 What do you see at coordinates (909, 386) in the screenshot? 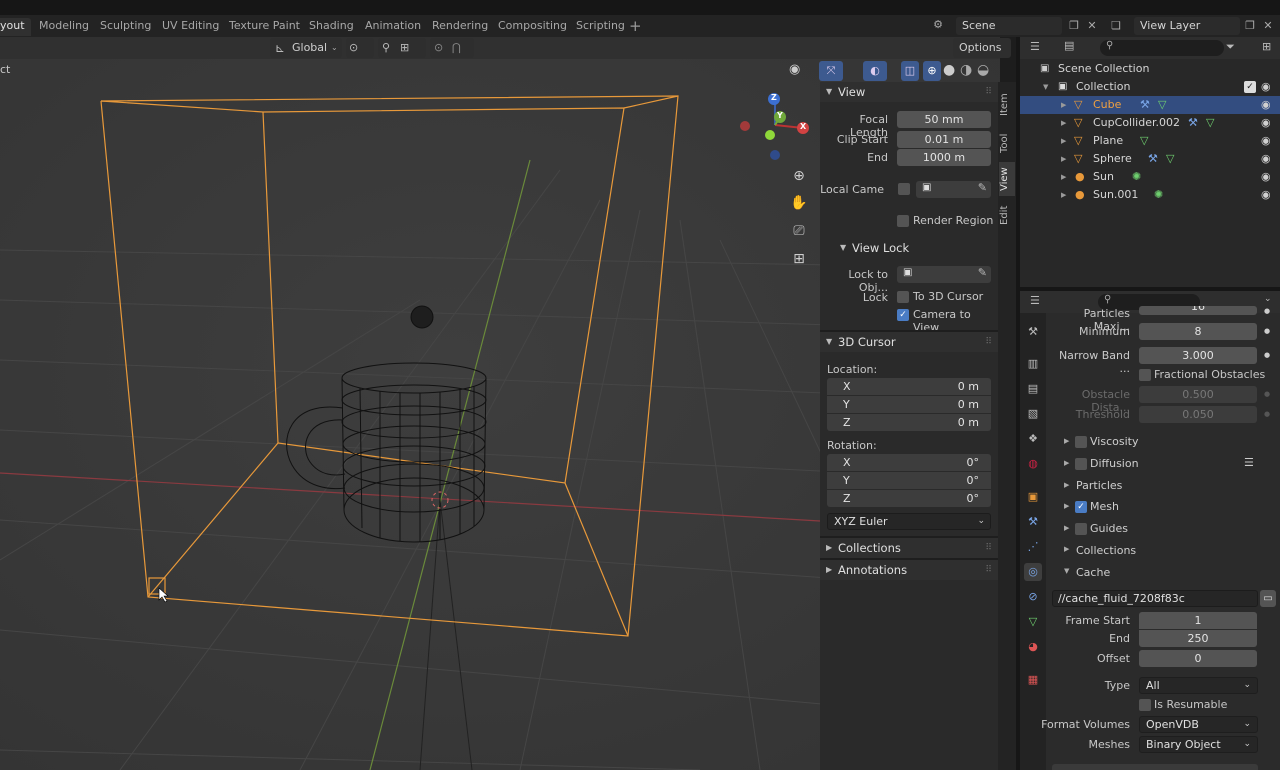
I see `cursor-location-x: X 0 m` at bounding box center [909, 386].